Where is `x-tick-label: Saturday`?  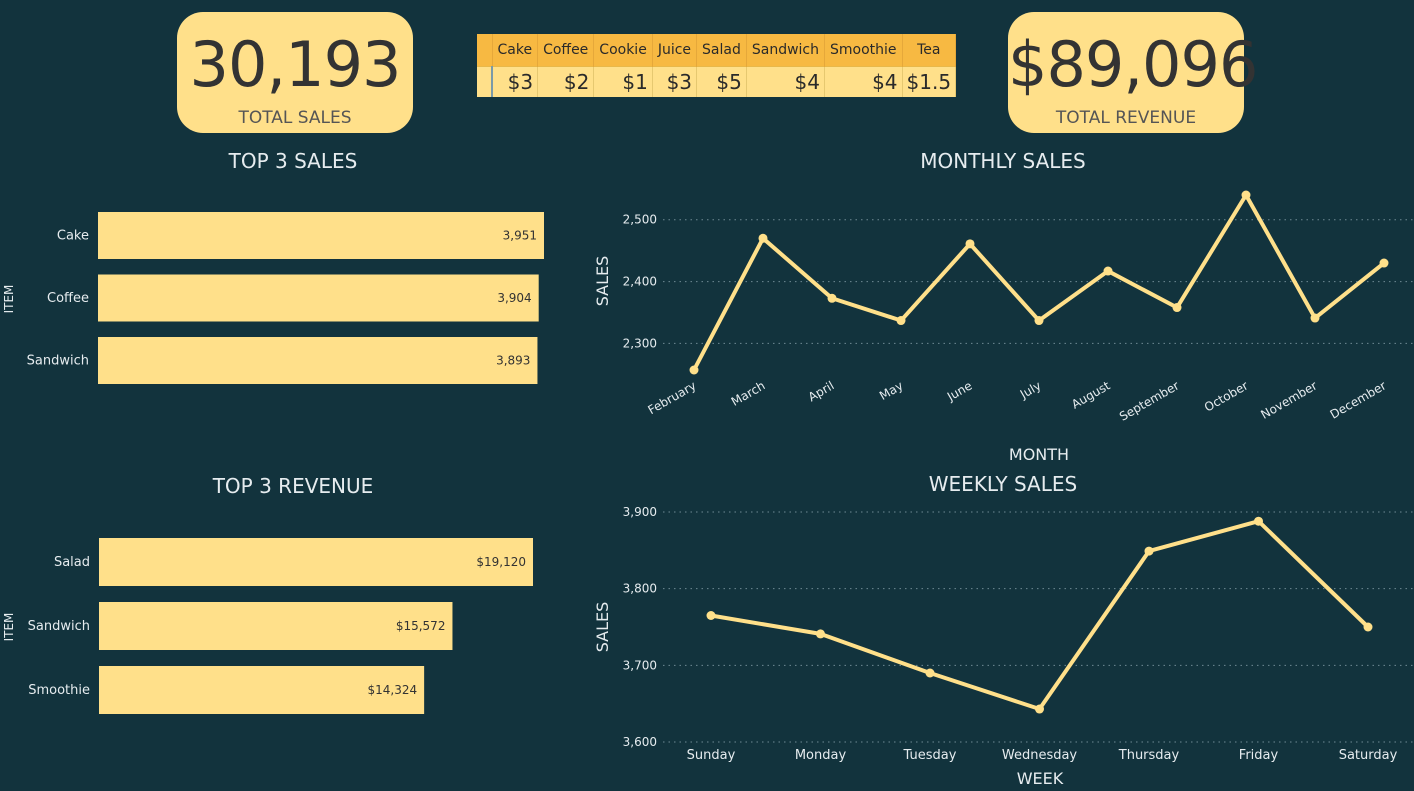
x-tick-label: Saturday is located at coordinates (1368, 755).